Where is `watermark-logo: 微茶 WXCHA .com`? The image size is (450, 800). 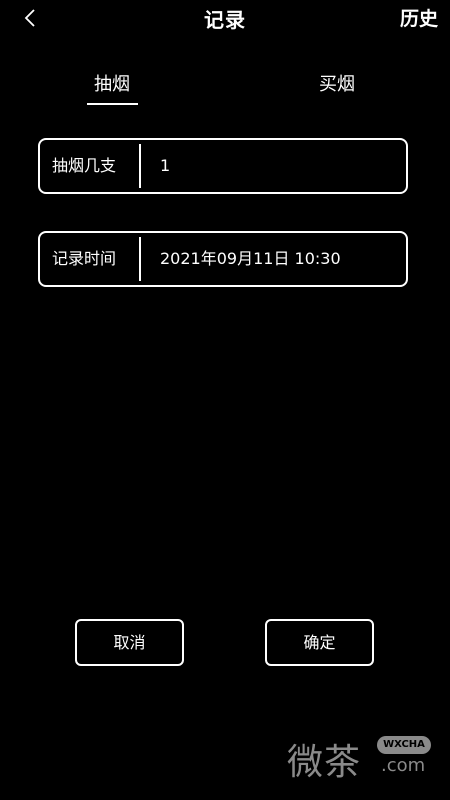
watermark-logo: 微茶 WXCHA .com is located at coordinates (362, 758).